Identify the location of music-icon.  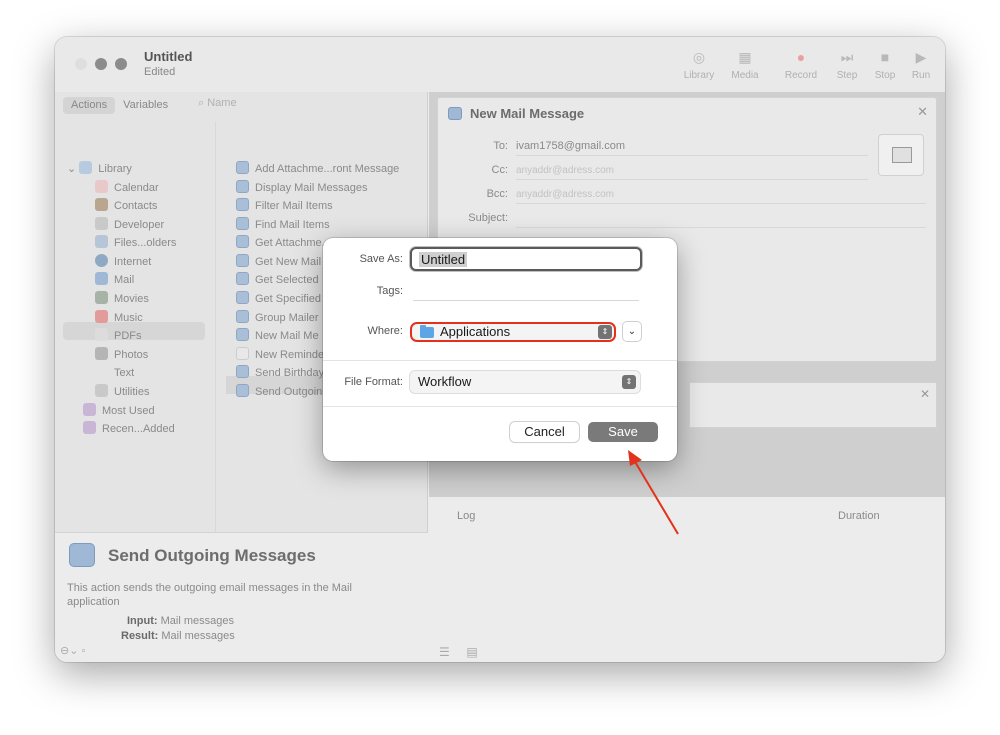
(101, 316).